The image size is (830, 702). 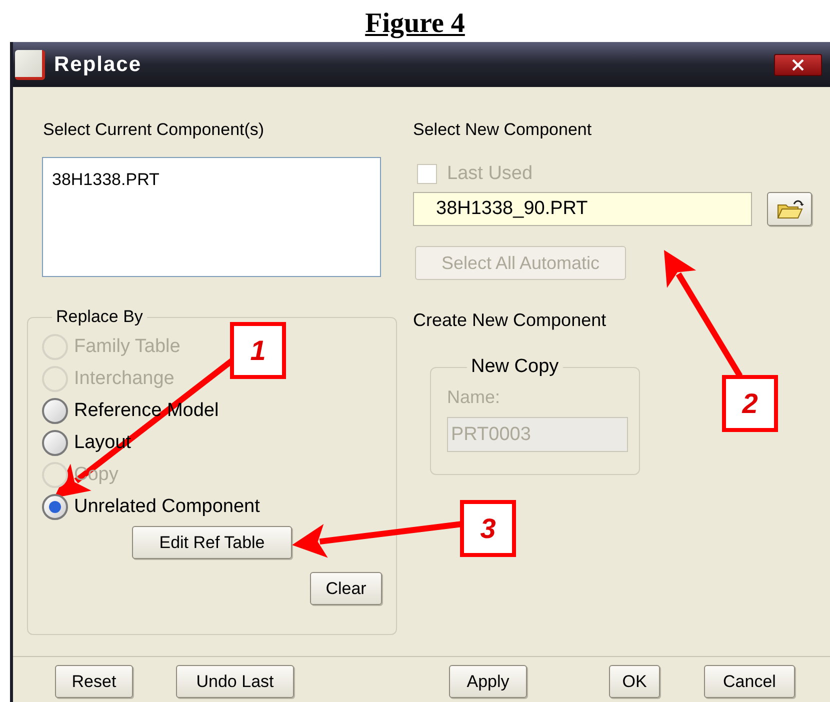 What do you see at coordinates (98, 65) in the screenshot?
I see `window-title: Replace` at bounding box center [98, 65].